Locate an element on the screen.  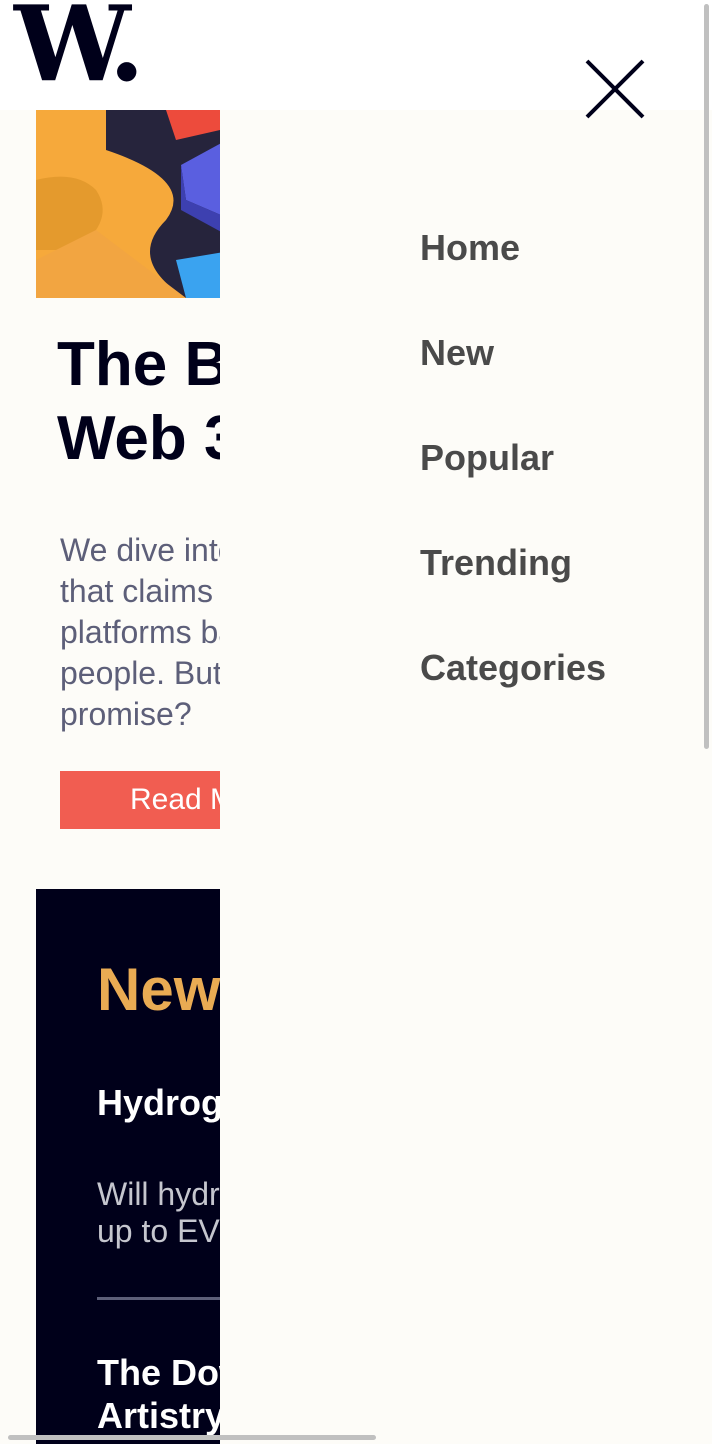
nav-menu: Home New Popular Trending Categories is located at coordinates (513, 488).